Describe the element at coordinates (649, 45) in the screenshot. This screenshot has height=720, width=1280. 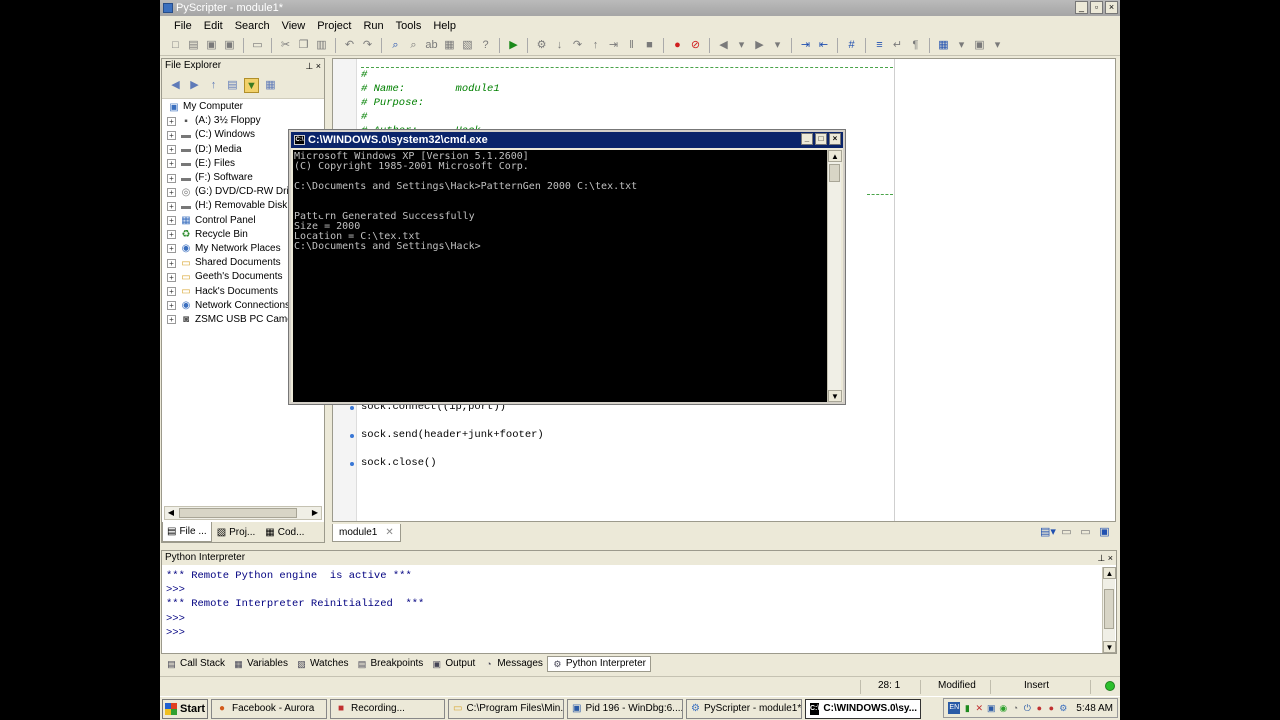
I see `stop-icon: ■` at that location.